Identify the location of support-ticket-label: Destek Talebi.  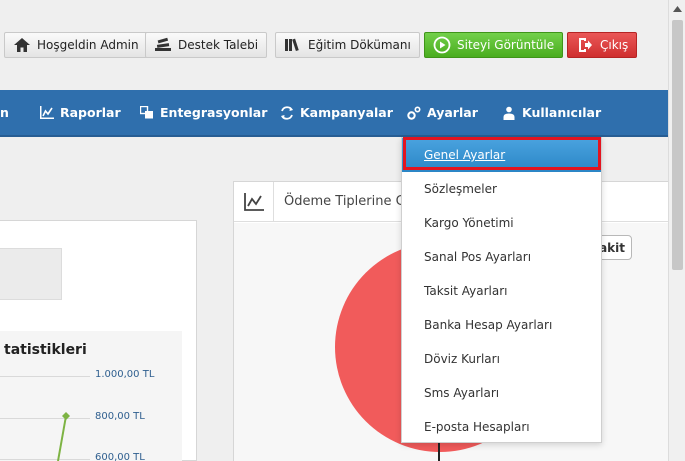
(218, 45).